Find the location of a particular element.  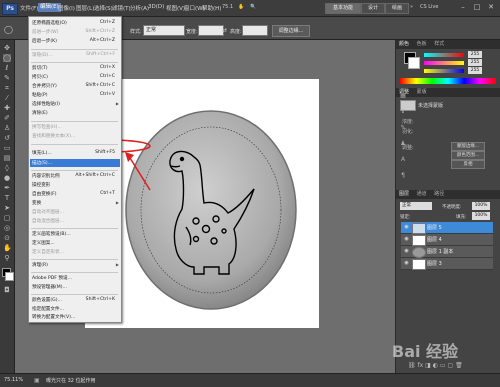

menu-item-copy: 拷贝(C) is located at coordinates (40, 77).